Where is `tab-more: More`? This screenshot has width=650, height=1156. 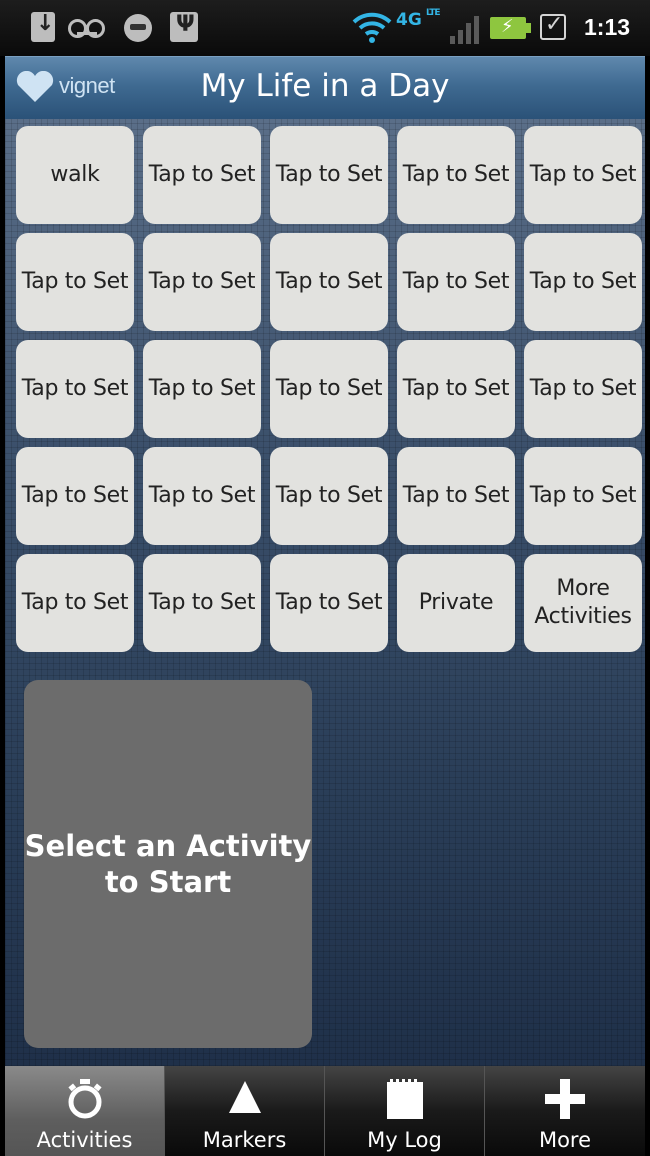
tab-more: More is located at coordinates (565, 1111).